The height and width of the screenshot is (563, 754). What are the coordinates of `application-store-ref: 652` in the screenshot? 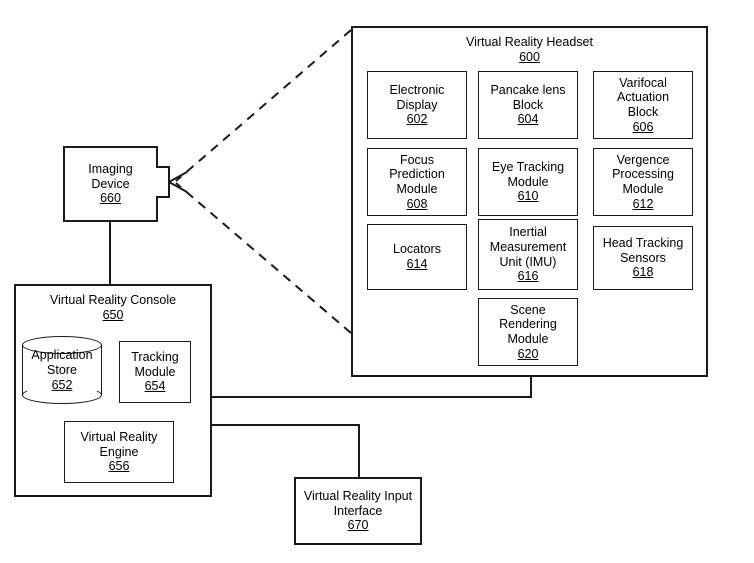 It's located at (62, 384).